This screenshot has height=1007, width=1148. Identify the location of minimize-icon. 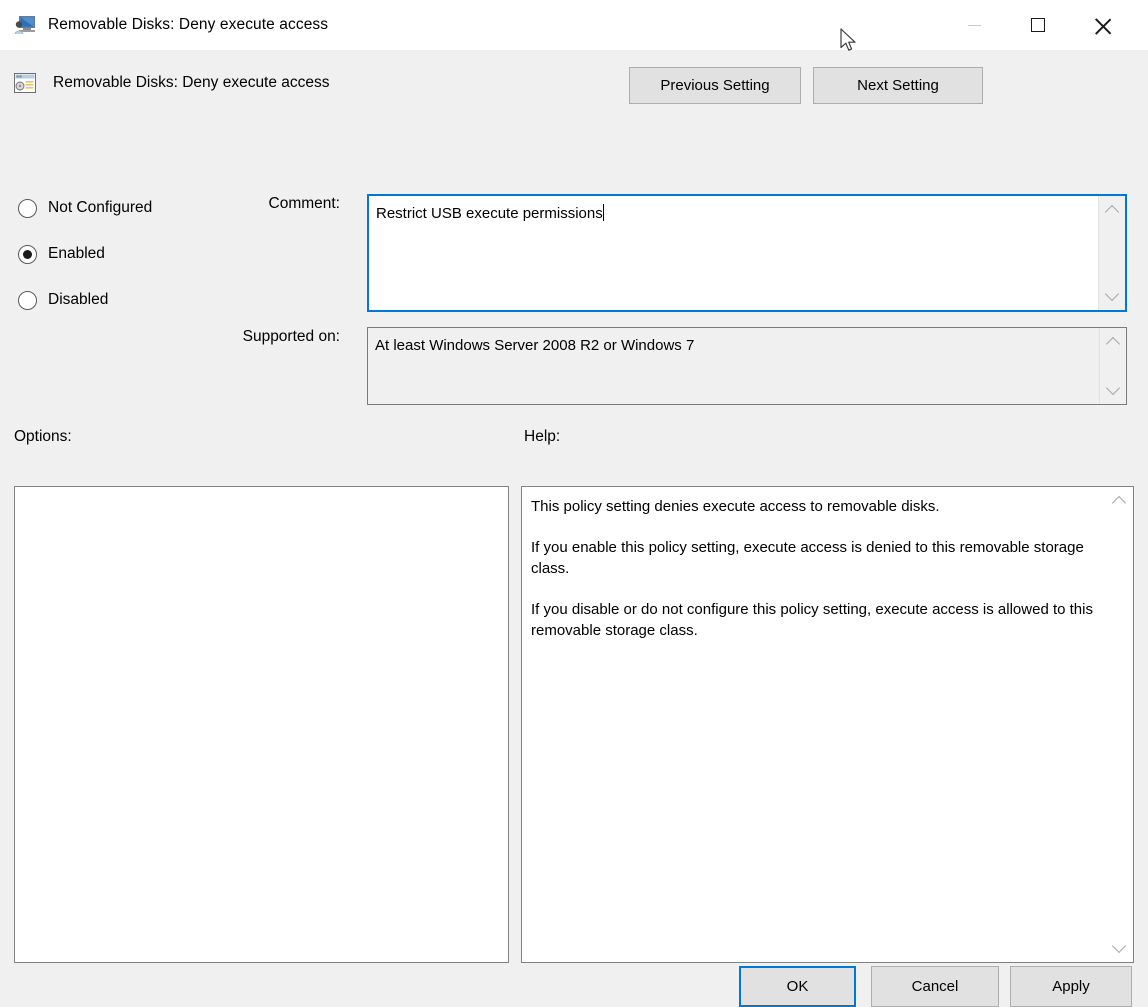
(974, 25).